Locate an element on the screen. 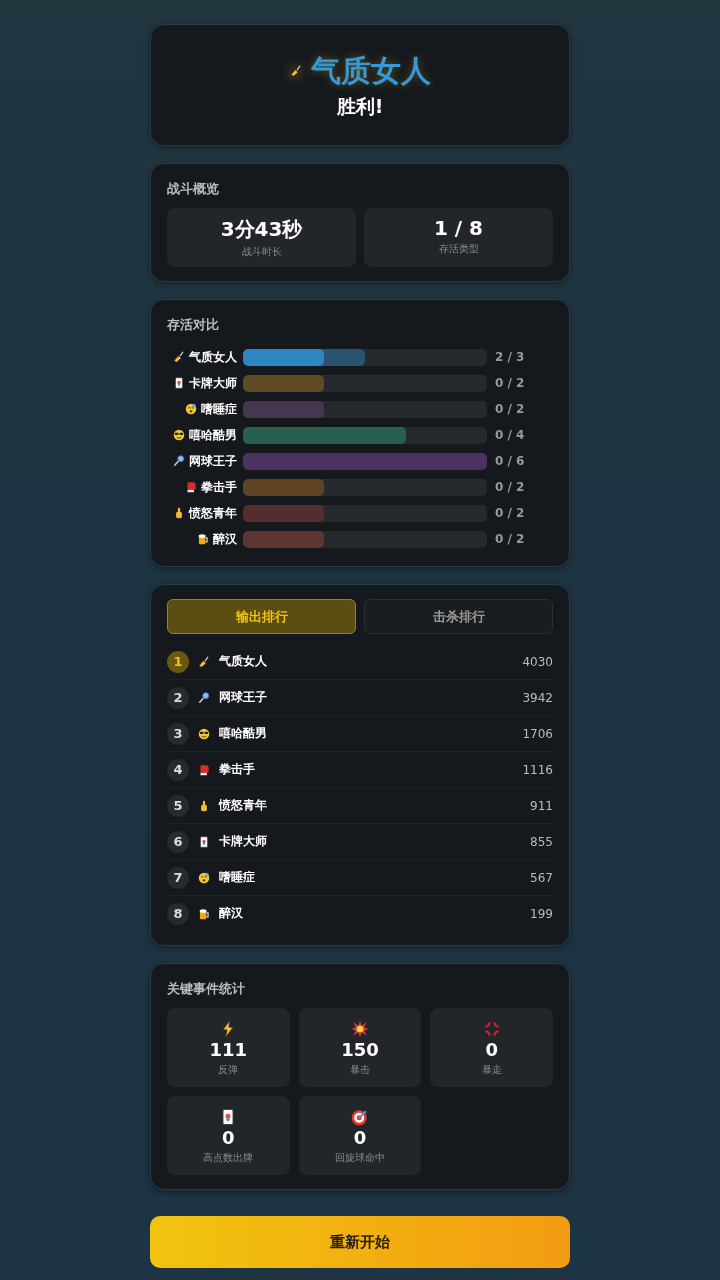 The width and height of the screenshot is (720, 1280). result-text: 胜利! is located at coordinates (360, 106).